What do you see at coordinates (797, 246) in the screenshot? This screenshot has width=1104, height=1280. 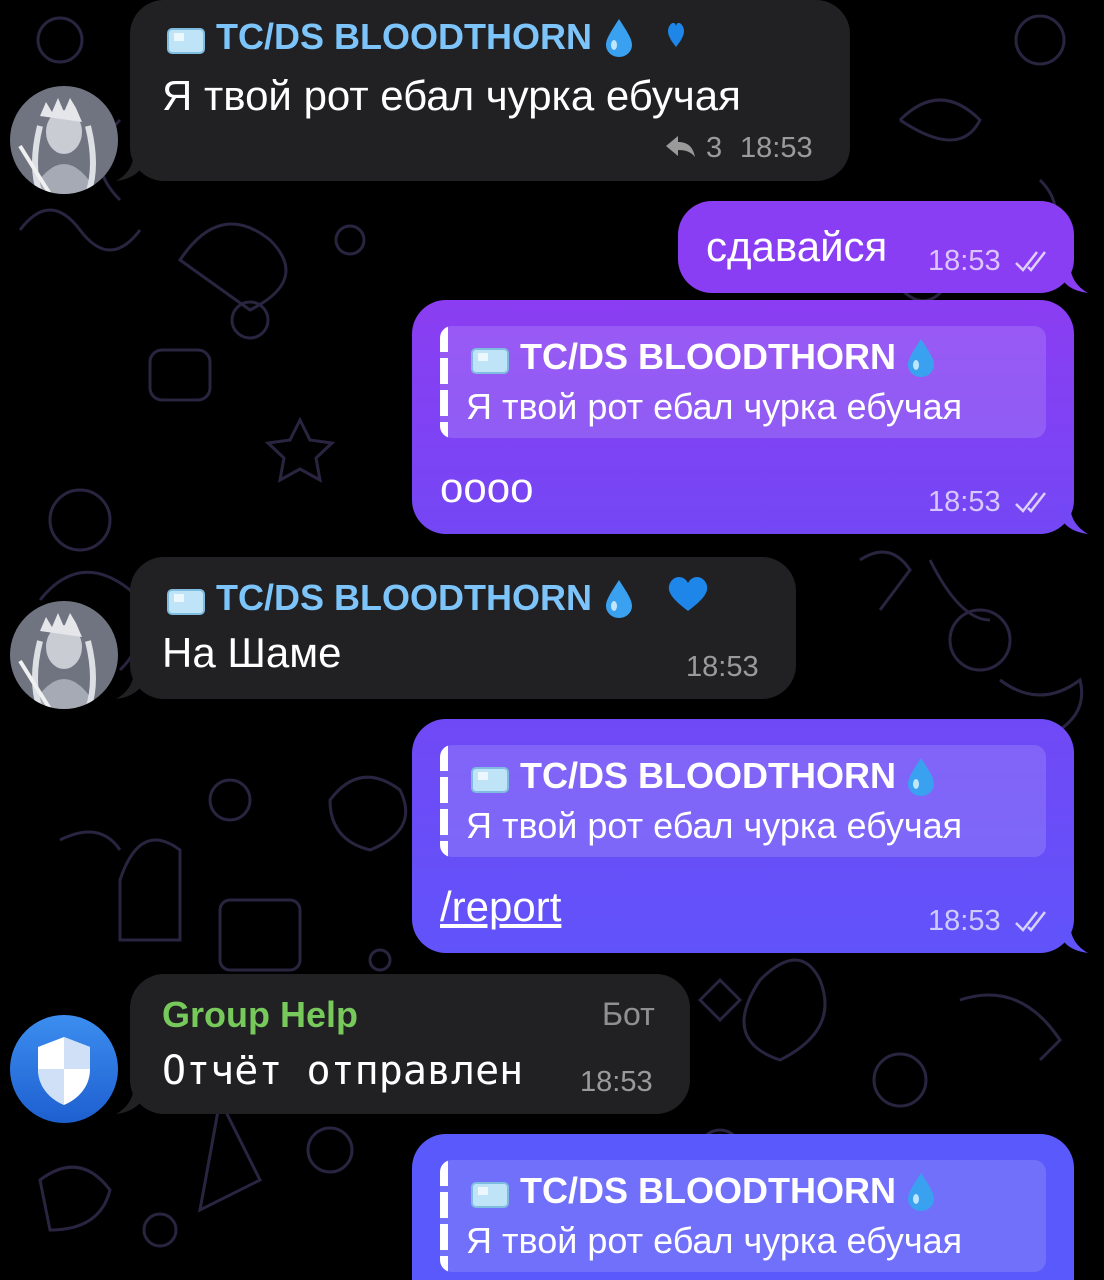 I see `message-text: сдавайся` at bounding box center [797, 246].